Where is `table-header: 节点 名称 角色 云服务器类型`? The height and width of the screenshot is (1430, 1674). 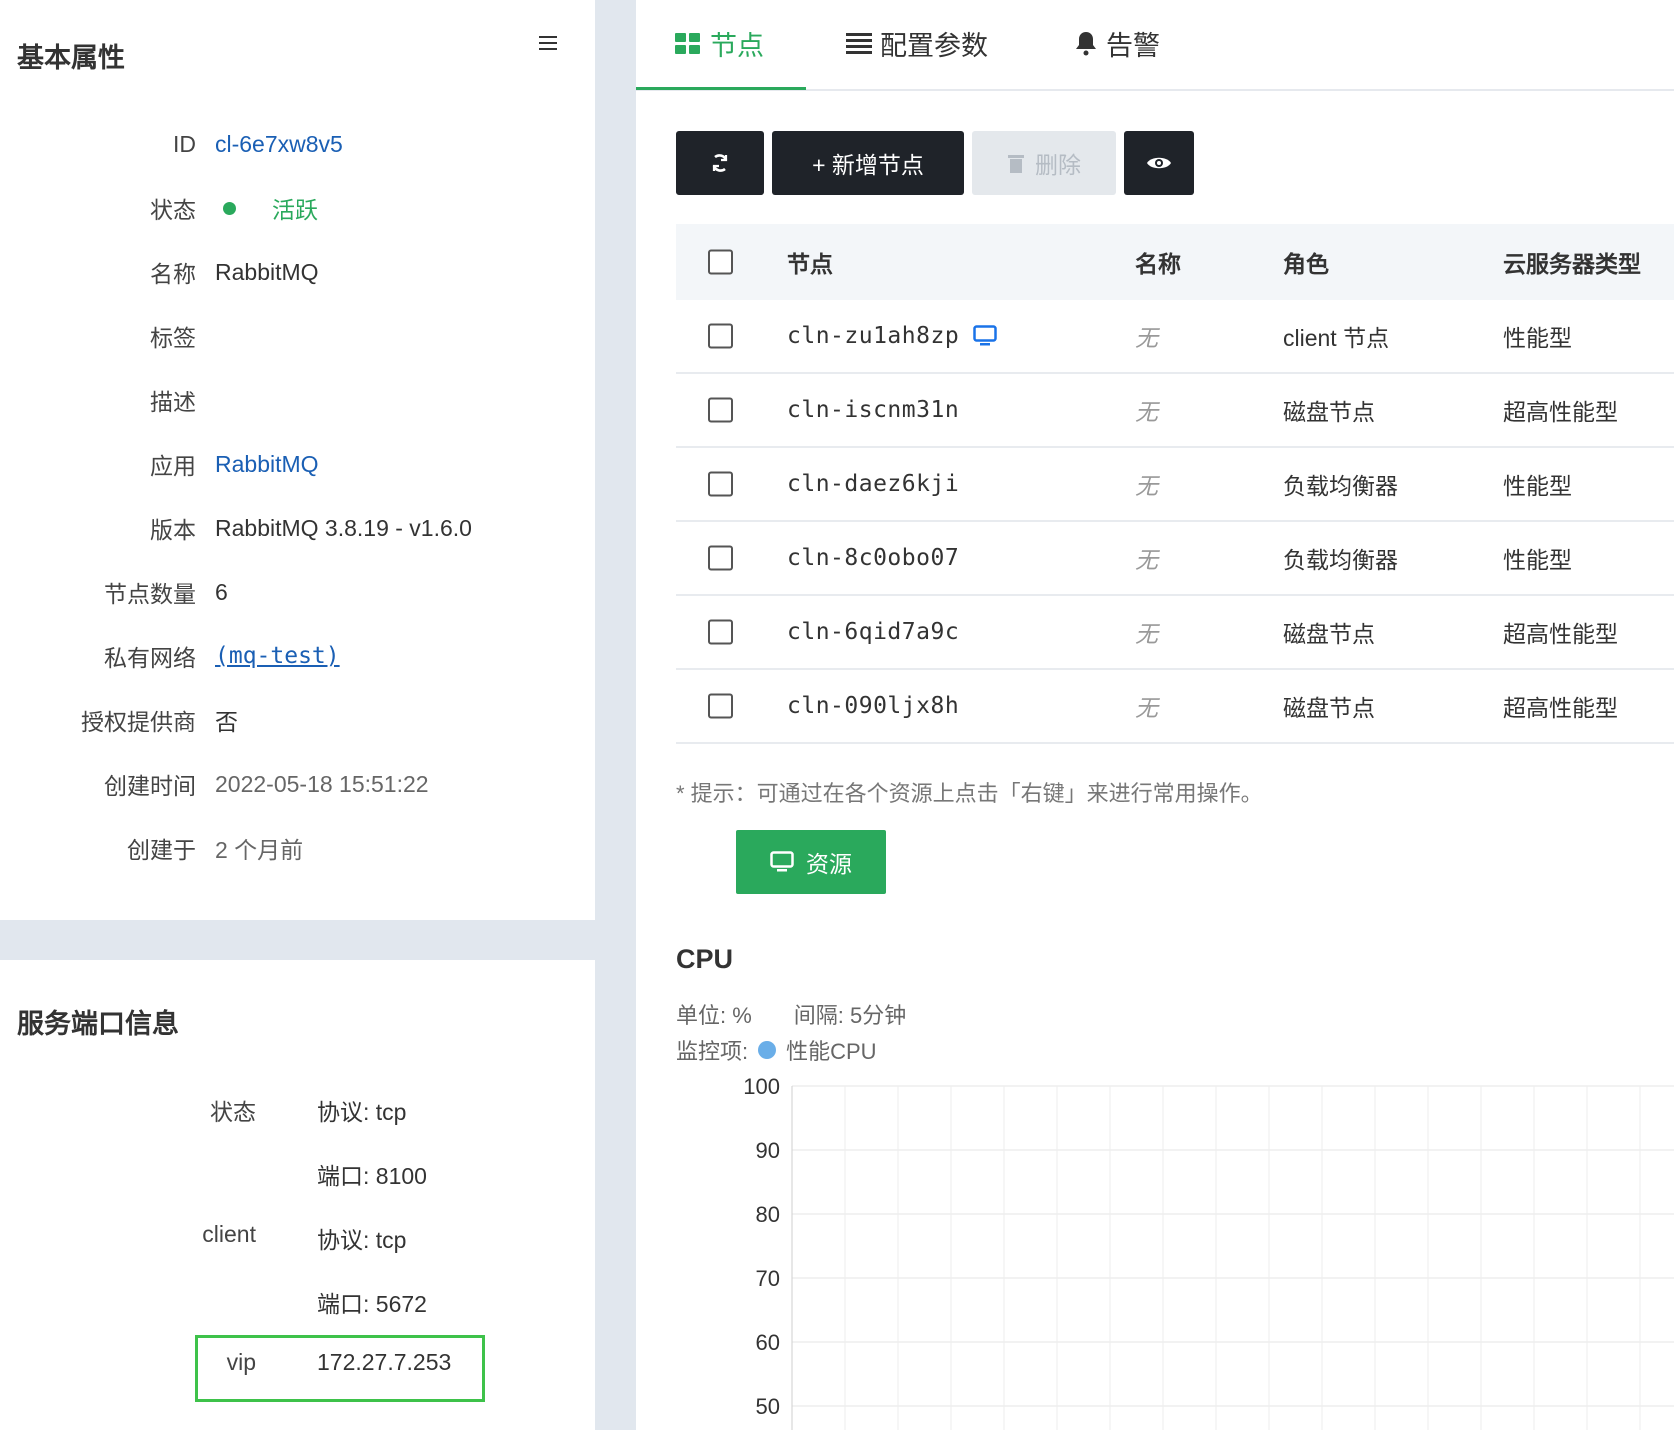 table-header: 节点 名称 角色 云服务器类型 is located at coordinates (1175, 262).